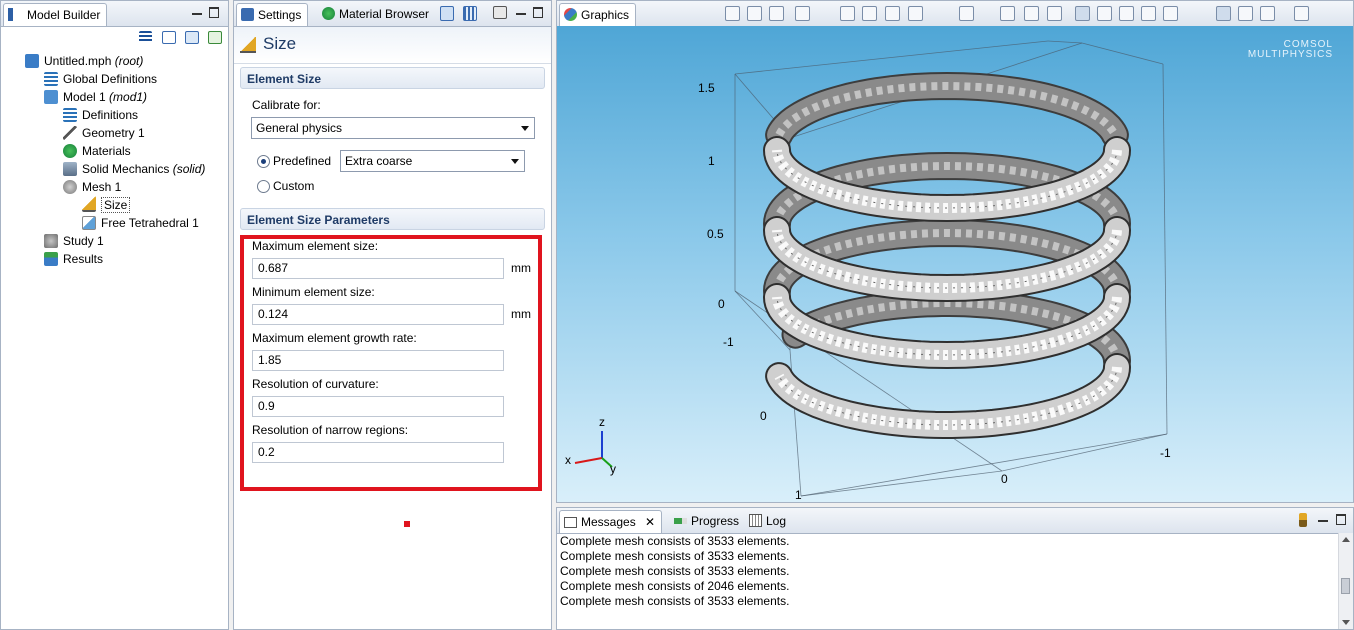  I want to click on axes-icon, so click(966, 13).